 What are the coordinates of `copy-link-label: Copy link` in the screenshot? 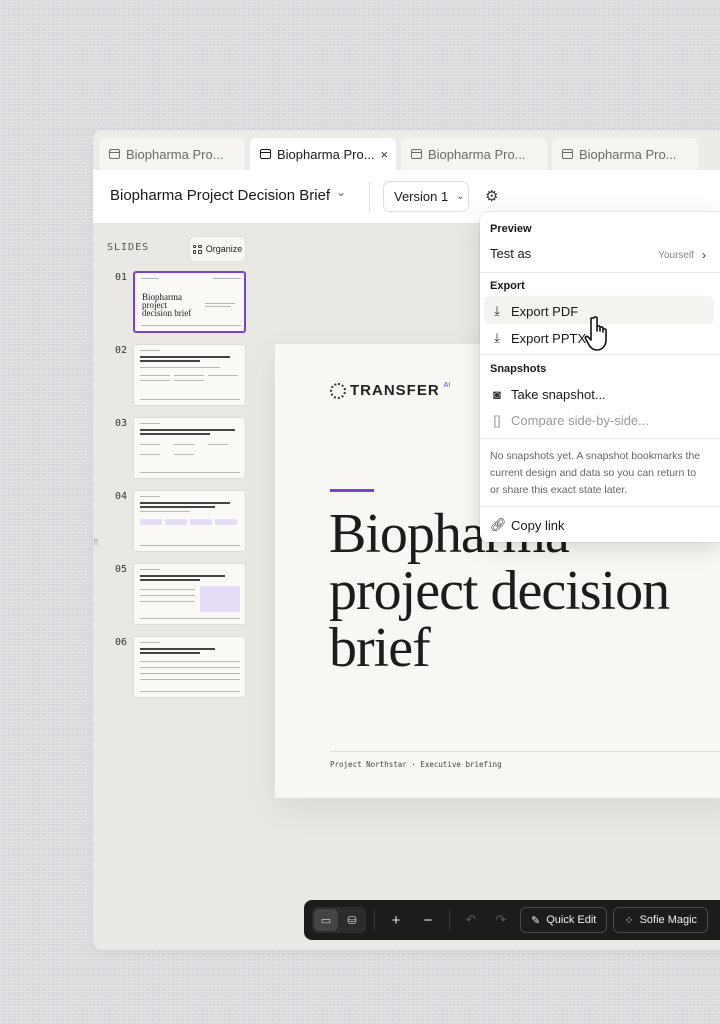 It's located at (538, 525).